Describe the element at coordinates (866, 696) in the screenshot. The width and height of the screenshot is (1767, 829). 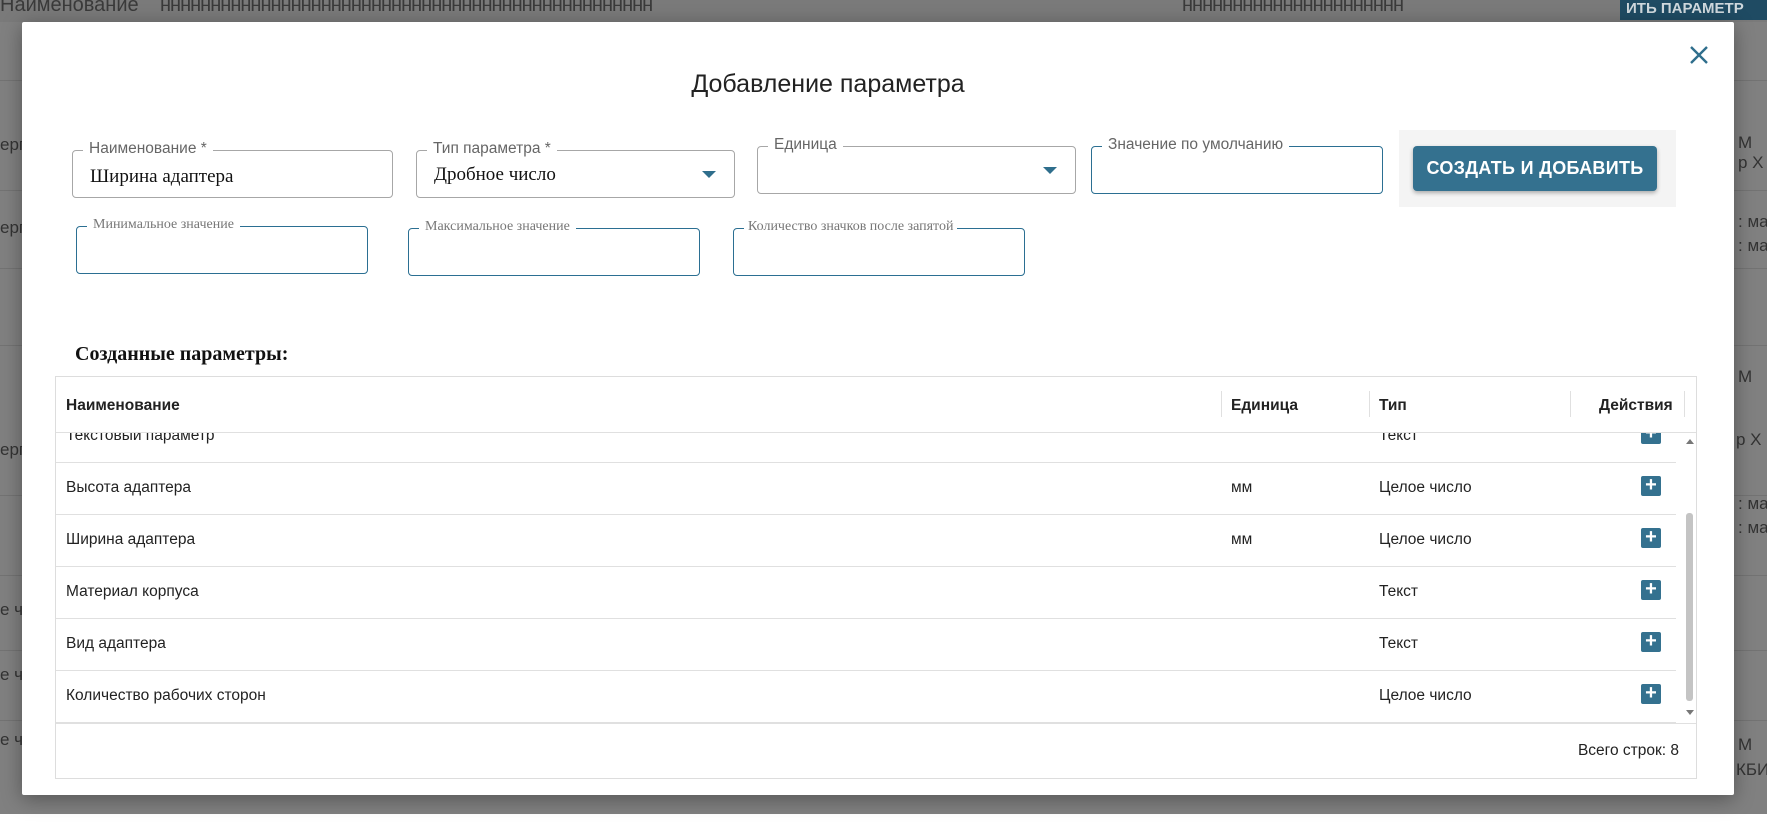
I see `table-row: Количество рабочих сторон Целое число +` at that location.